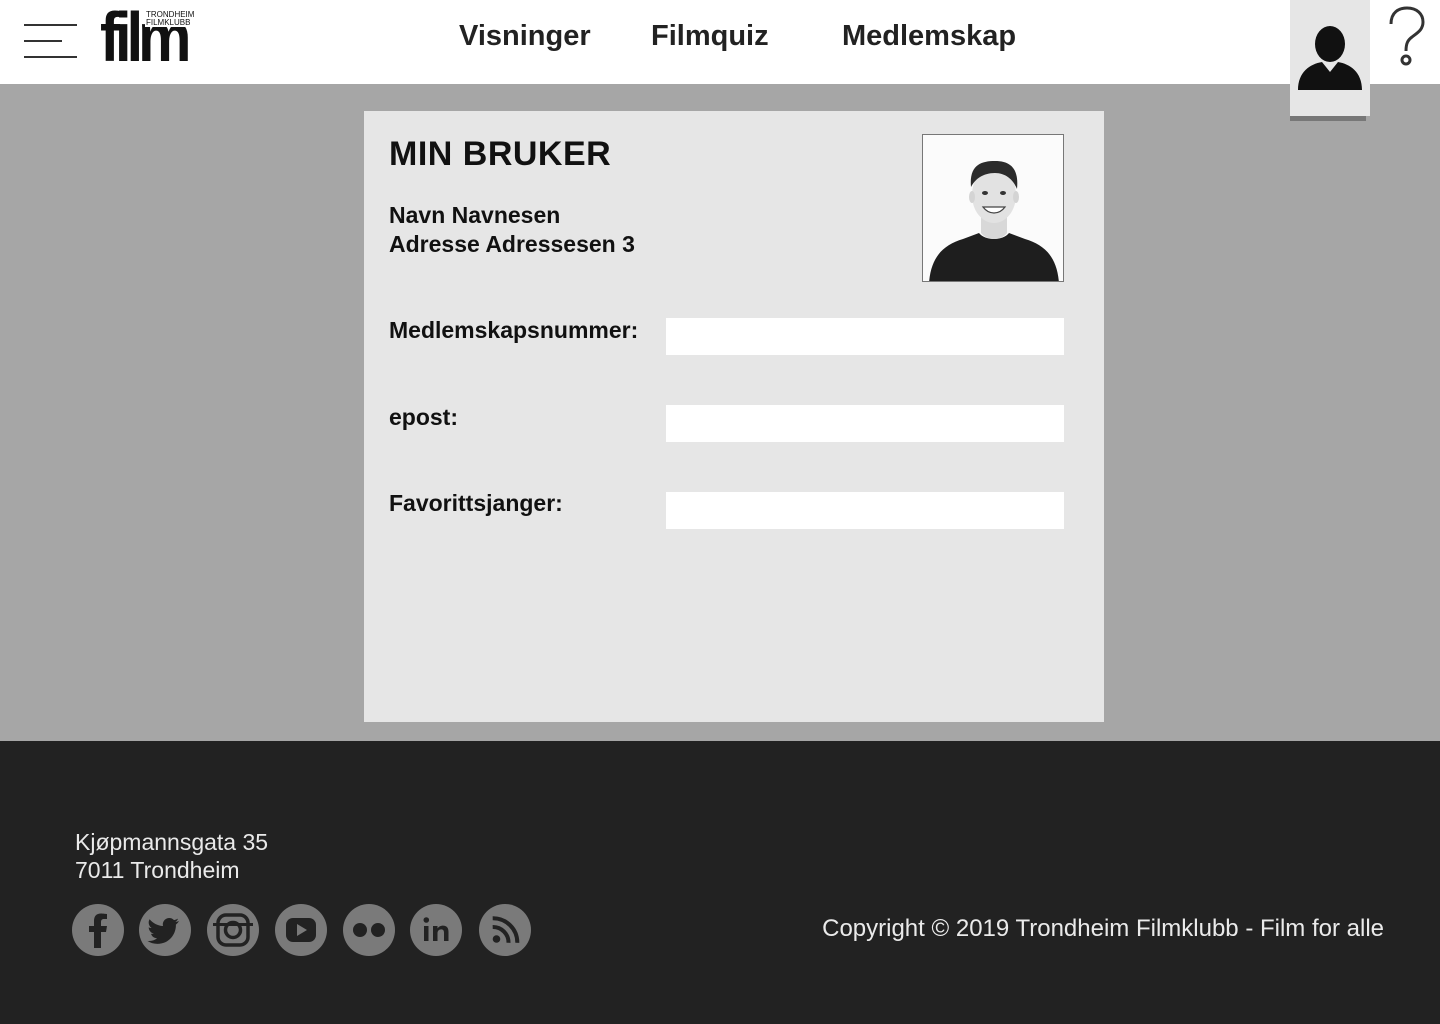 This screenshot has height=1024, width=1440. Describe the element at coordinates (500, 154) in the screenshot. I see `page-title: MIN BRUKER` at that location.